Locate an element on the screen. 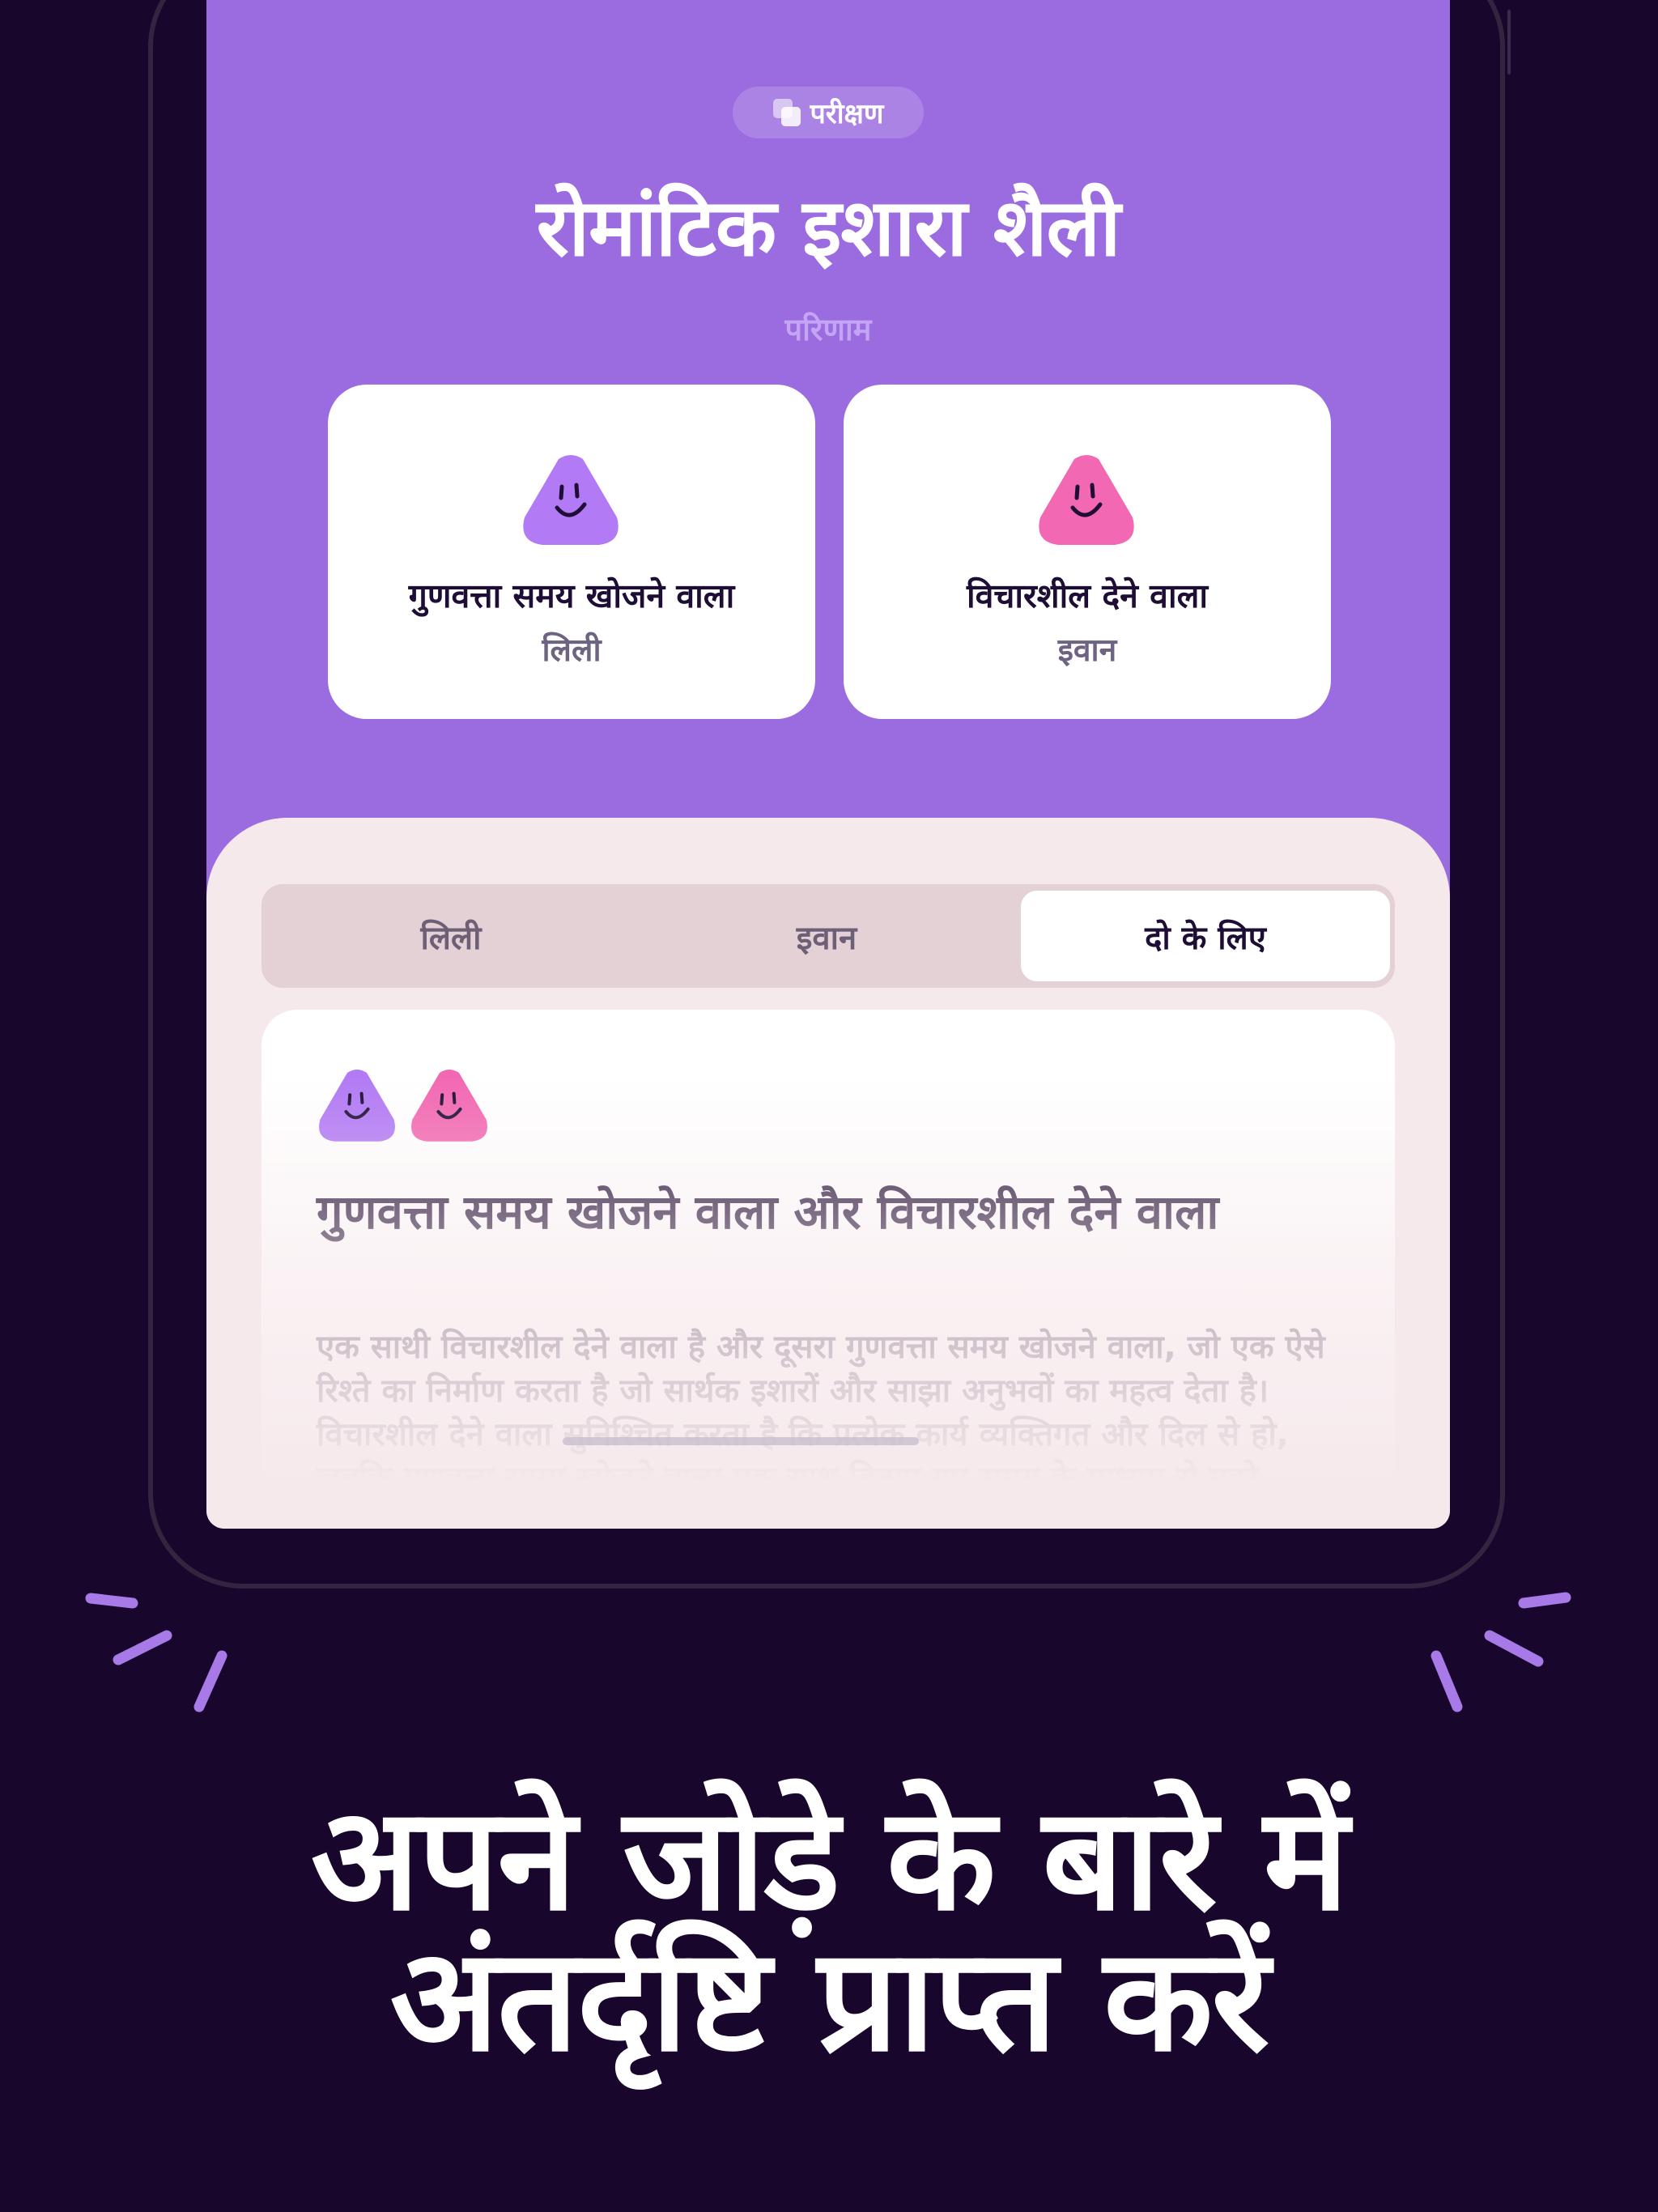 The height and width of the screenshot is (2212, 1658). segmented-control: लिली इवान दो के लिए is located at coordinates (828, 936).